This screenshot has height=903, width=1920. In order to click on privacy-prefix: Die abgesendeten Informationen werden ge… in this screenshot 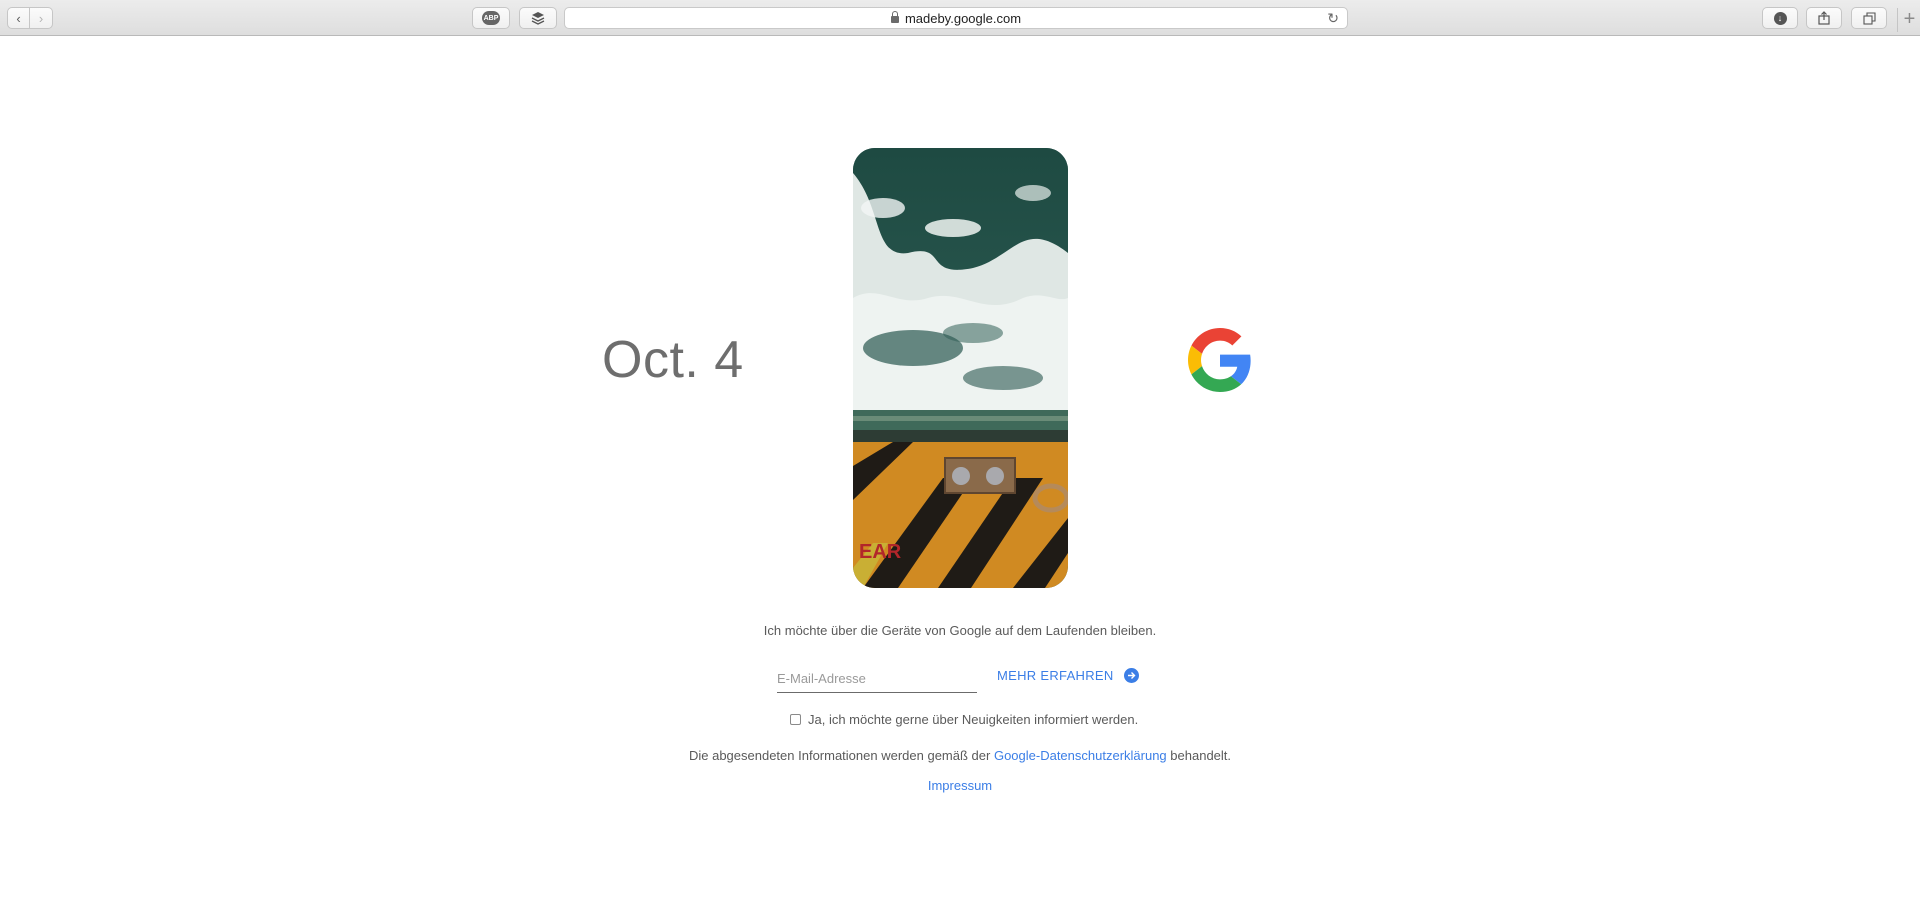, I will do `click(839, 755)`.